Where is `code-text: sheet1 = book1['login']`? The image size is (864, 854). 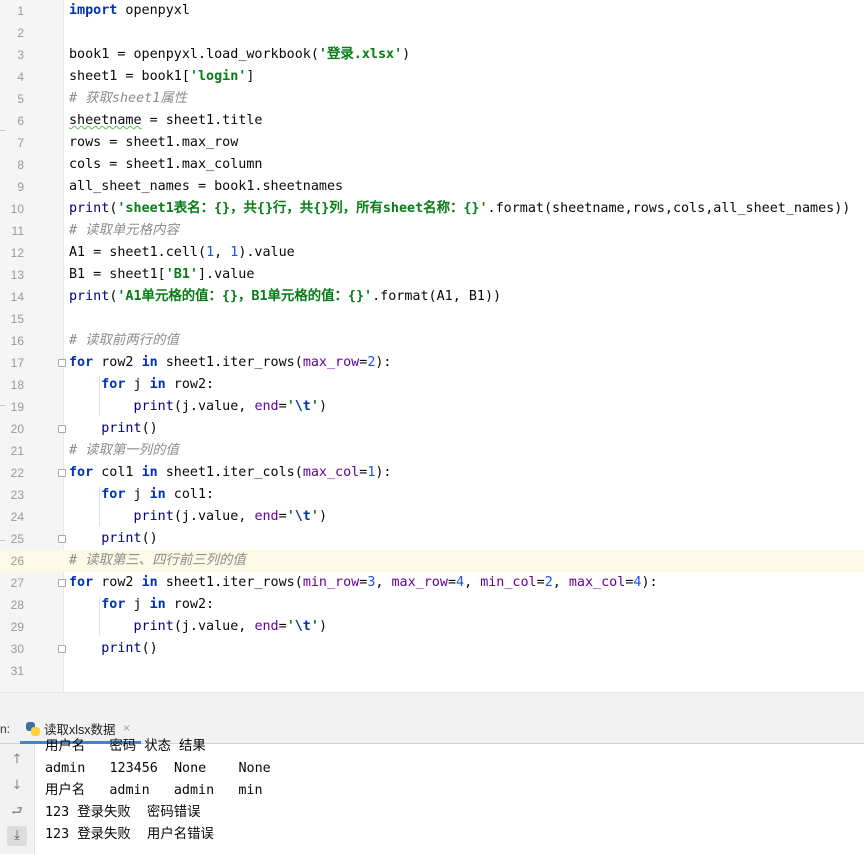 code-text: sheet1 = book1['login'] is located at coordinates (161, 77).